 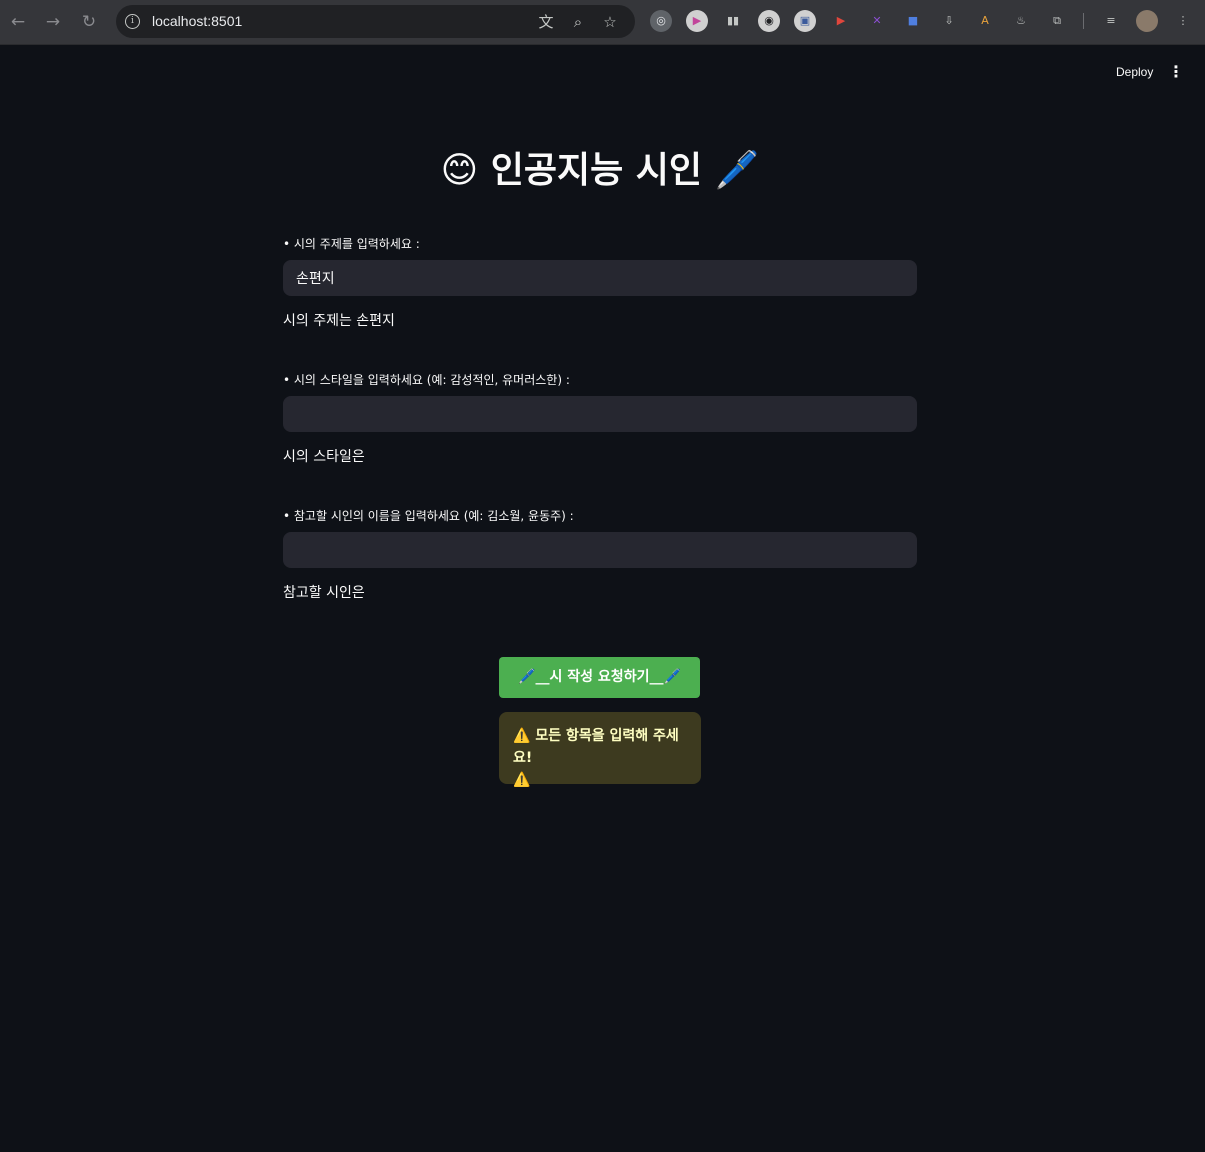 What do you see at coordinates (600, 550) in the screenshot?
I see `poet-input` at bounding box center [600, 550].